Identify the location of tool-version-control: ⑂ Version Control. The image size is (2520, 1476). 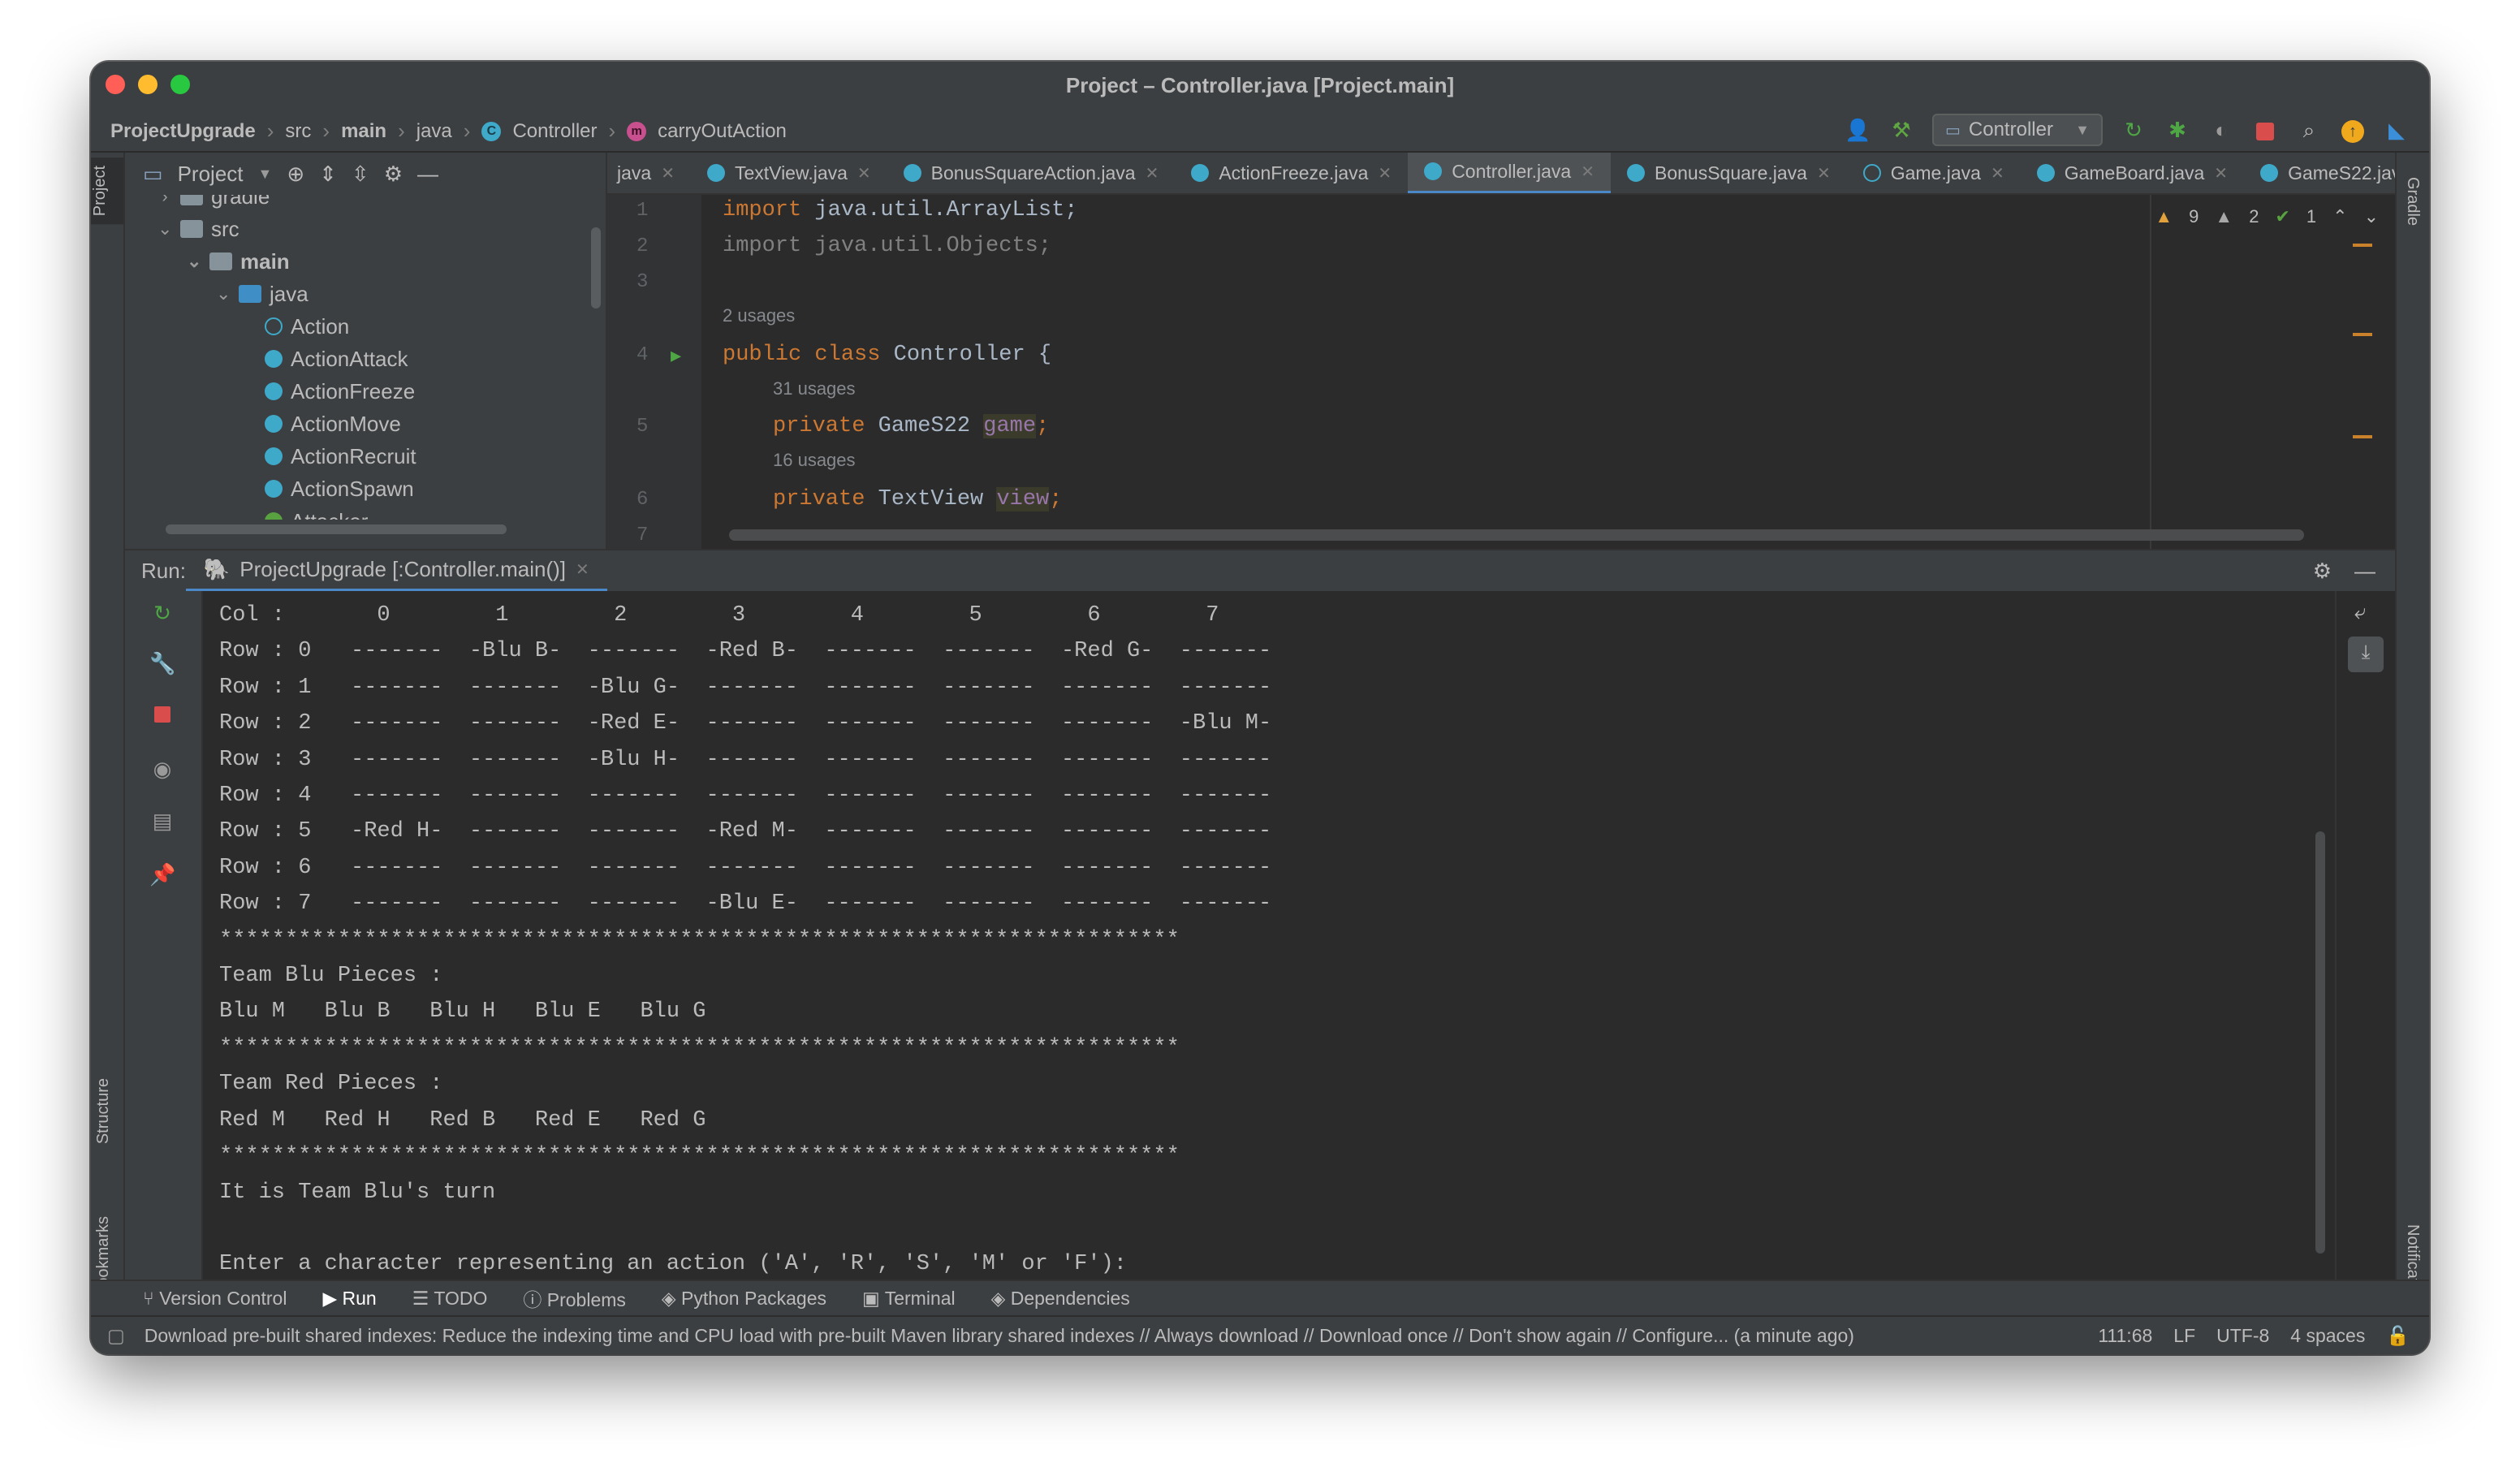
(215, 1299).